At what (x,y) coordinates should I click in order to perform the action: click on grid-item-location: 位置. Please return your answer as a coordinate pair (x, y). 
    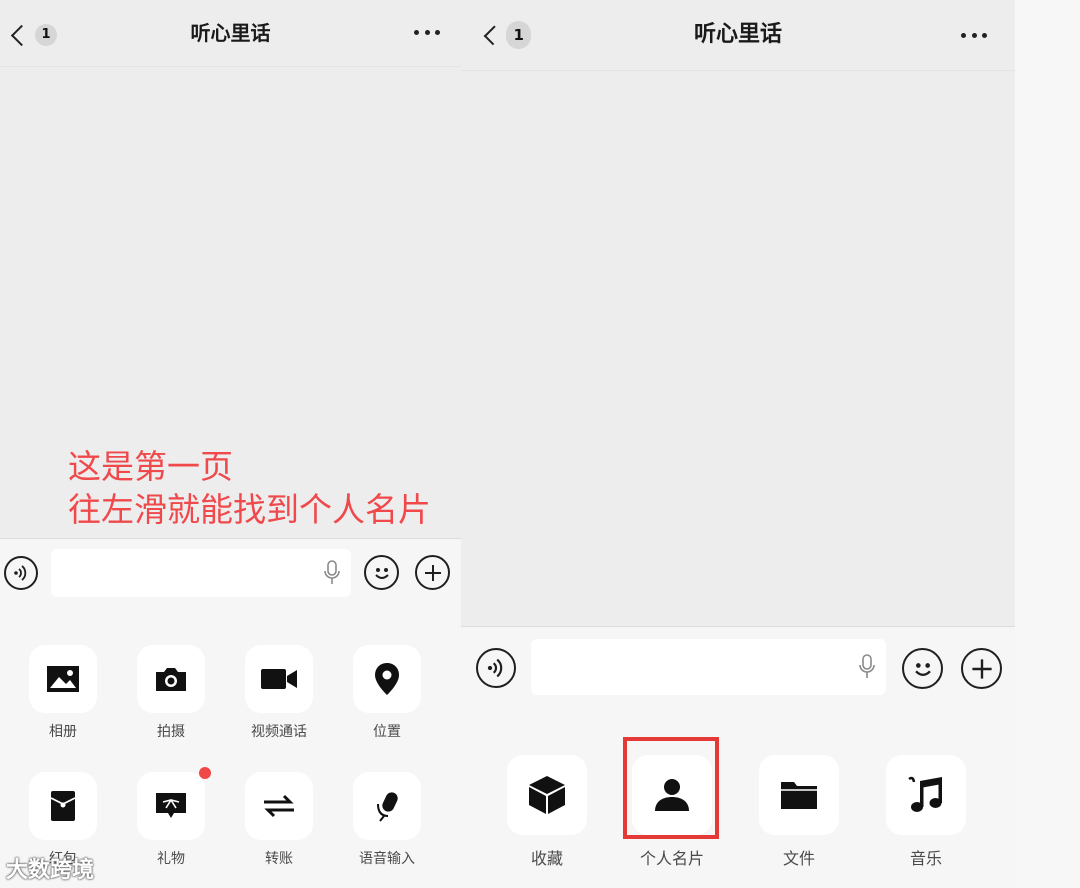
    Looking at the image, I should click on (387, 693).